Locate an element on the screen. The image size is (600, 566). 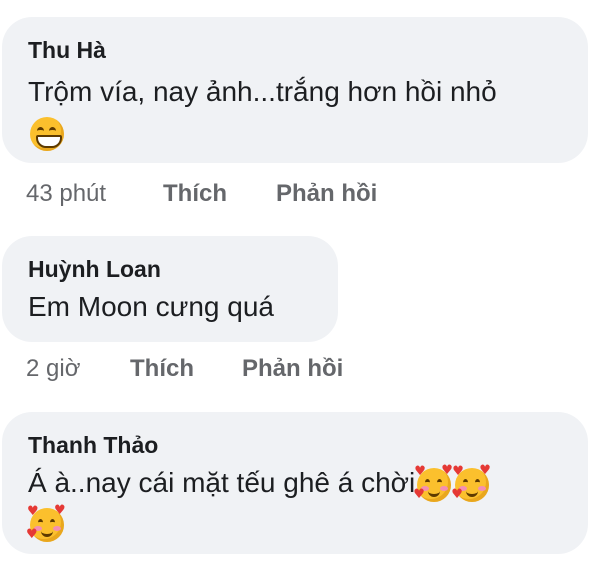
comment-text-content: Á à..nay cái mặt tếu ghê á chời is located at coordinates (222, 482).